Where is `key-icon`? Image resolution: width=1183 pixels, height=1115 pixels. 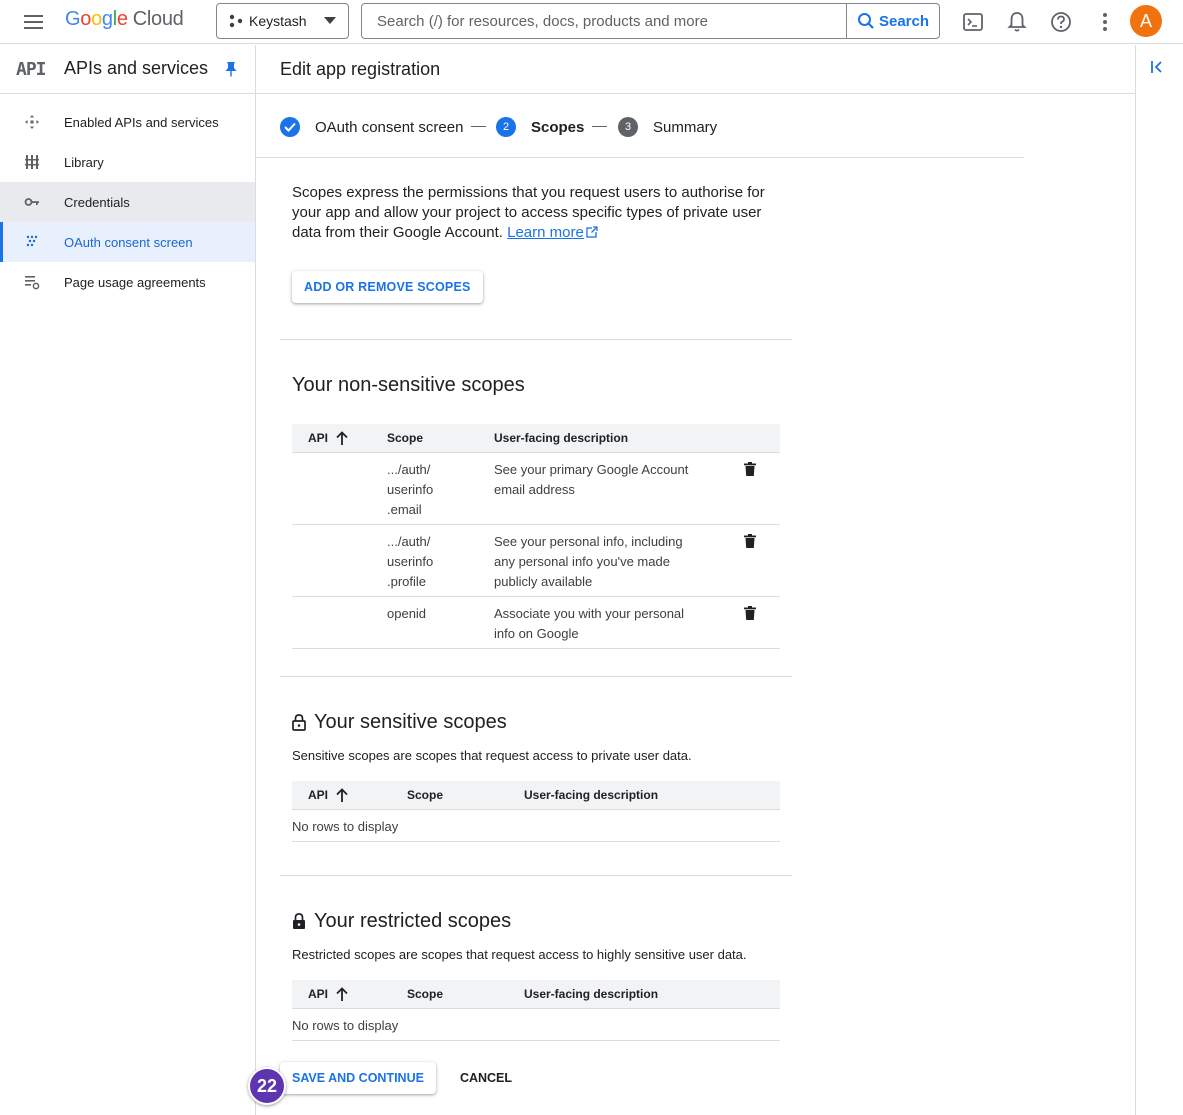
key-icon is located at coordinates (31, 202).